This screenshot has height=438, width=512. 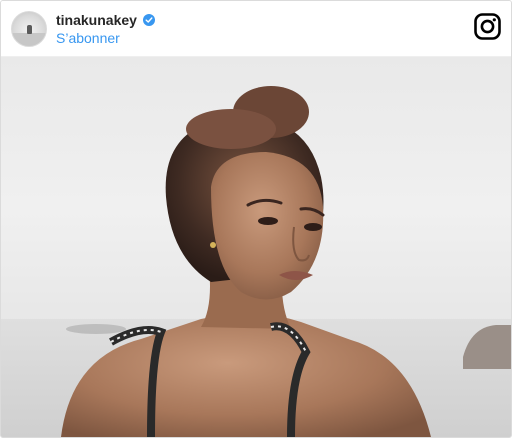 I want to click on avatar-sea, so click(x=29, y=39).